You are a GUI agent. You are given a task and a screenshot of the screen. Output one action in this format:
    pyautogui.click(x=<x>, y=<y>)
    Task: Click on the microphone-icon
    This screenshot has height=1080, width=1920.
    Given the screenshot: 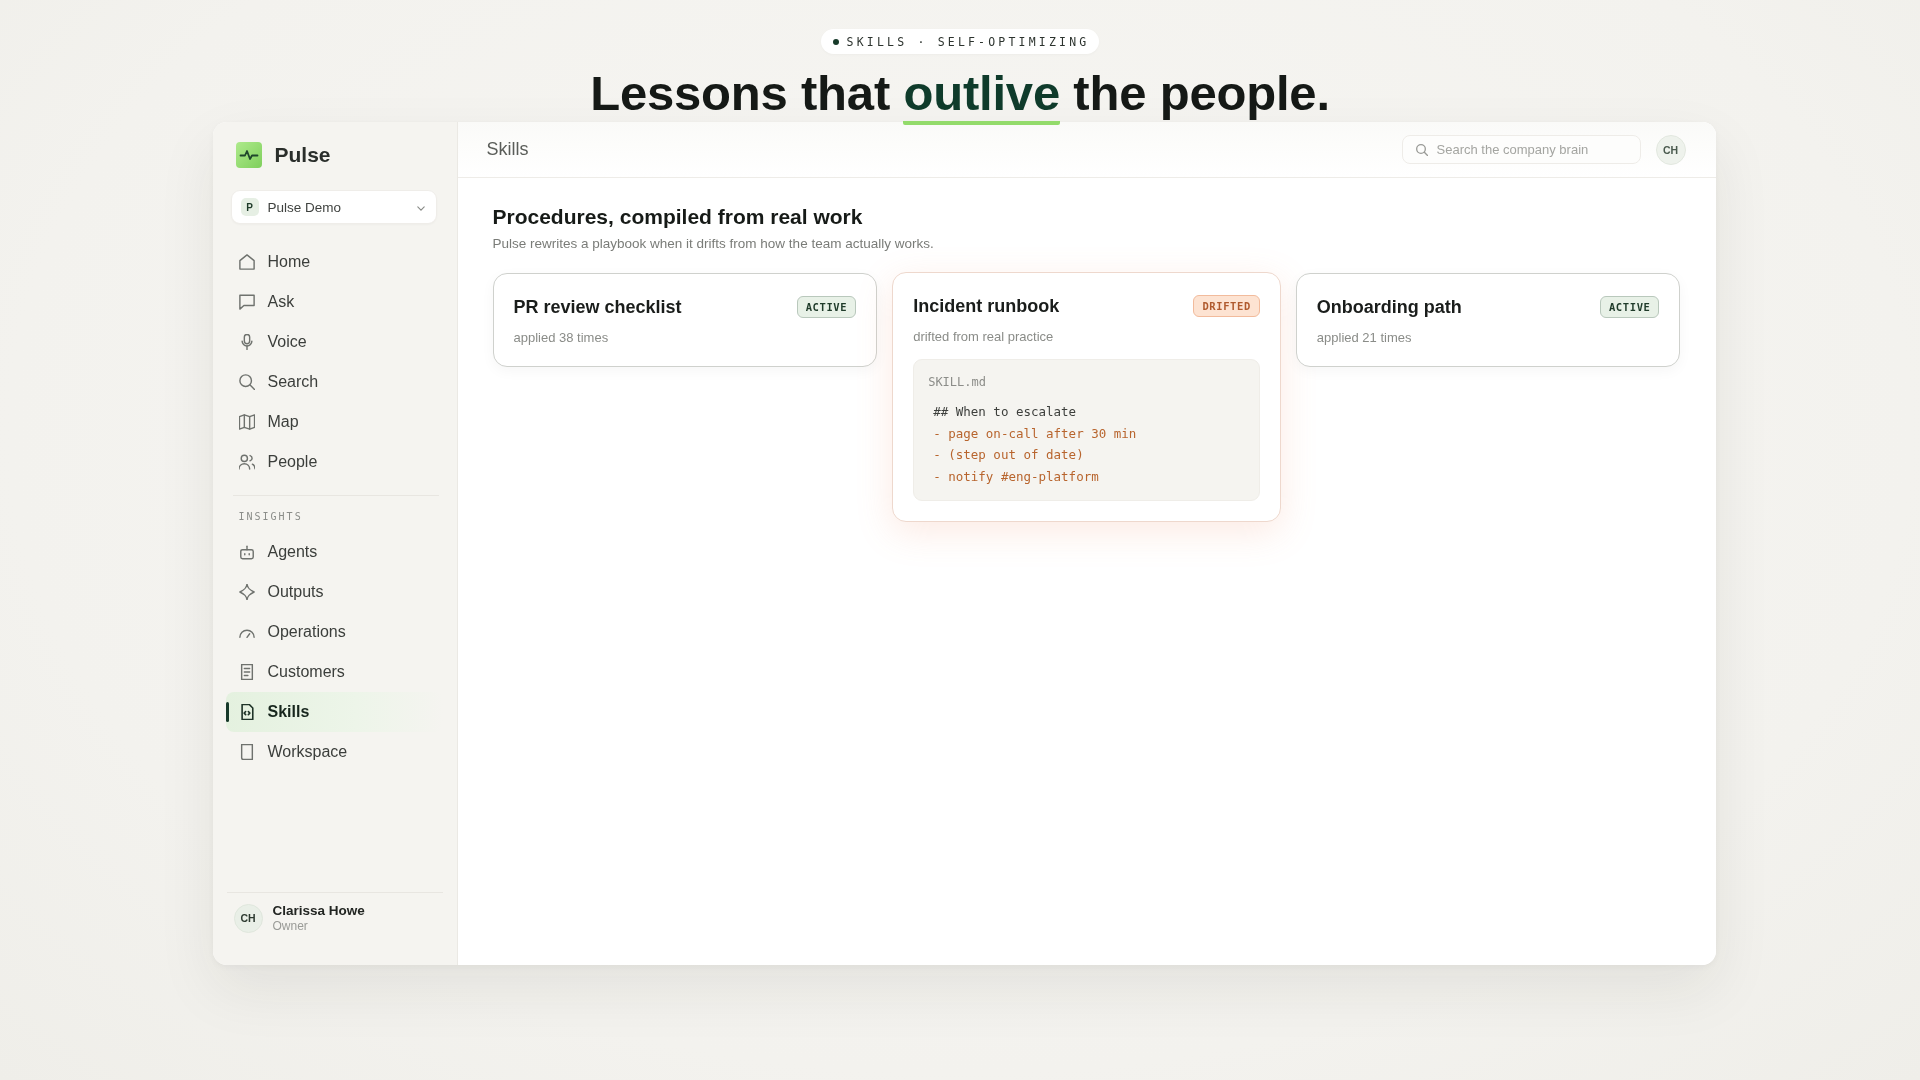 What is the action you would take?
    pyautogui.click(x=246, y=342)
    